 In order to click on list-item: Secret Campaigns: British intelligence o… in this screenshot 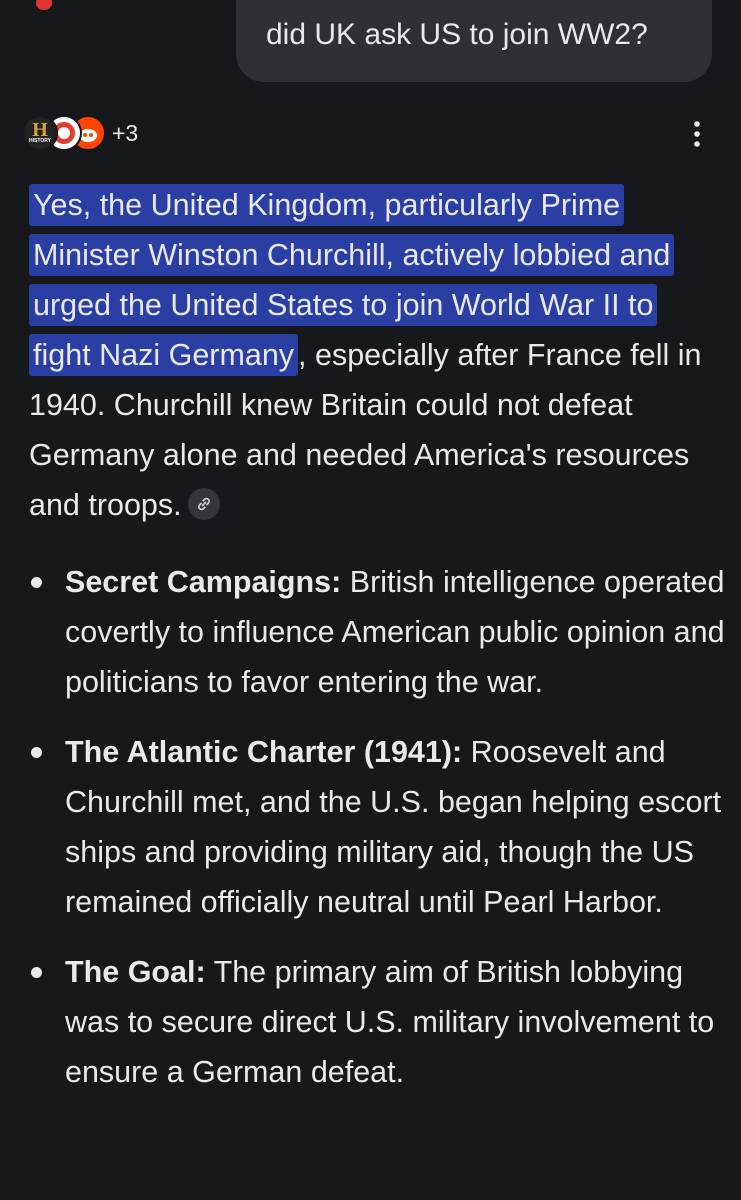, I will do `click(362, 632)`.